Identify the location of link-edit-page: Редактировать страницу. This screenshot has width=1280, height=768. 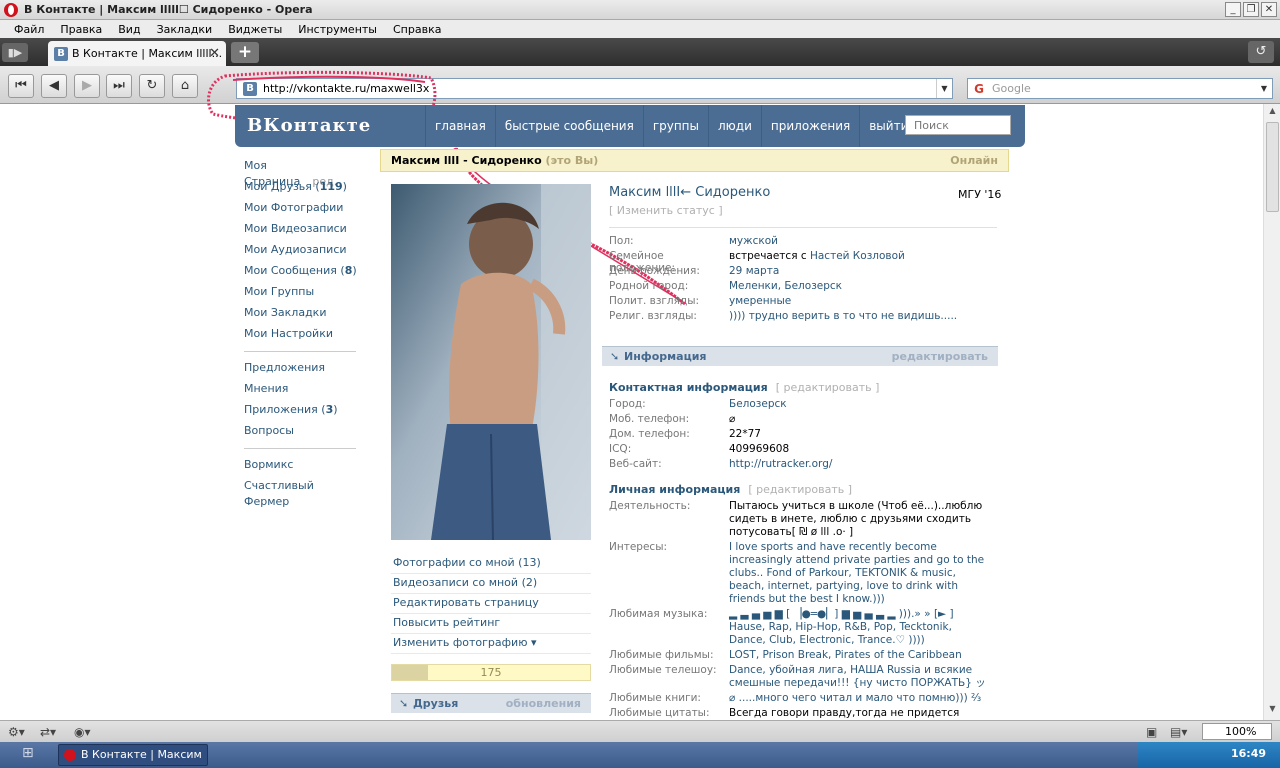
(491, 604).